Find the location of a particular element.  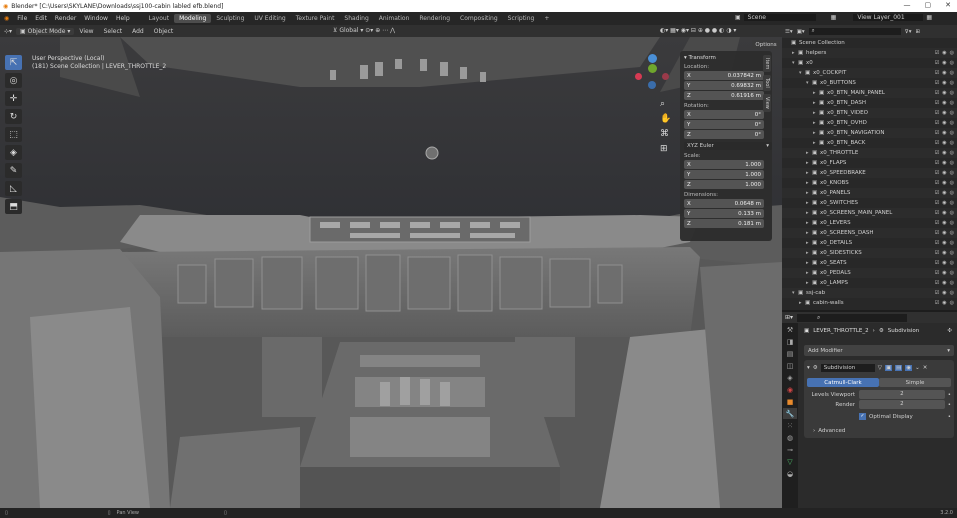

camera-icon: ⌘ is located at coordinates (666, 134).